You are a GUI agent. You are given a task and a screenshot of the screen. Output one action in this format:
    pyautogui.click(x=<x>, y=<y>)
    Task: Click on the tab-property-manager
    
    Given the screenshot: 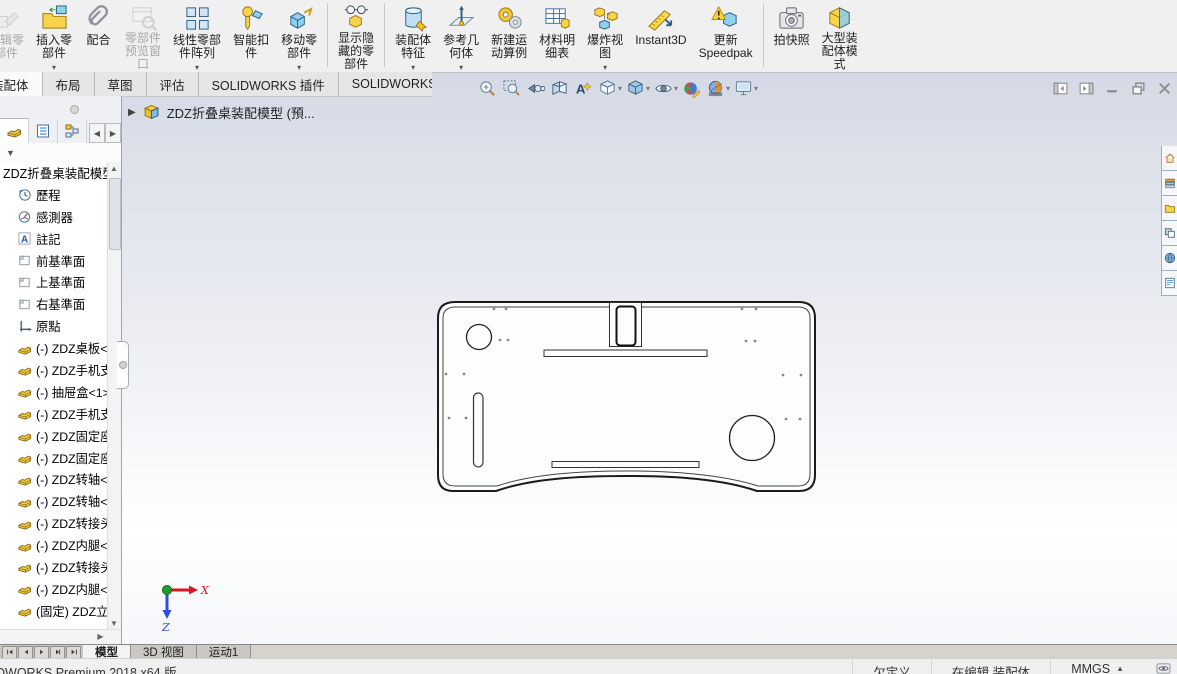 What is the action you would take?
    pyautogui.click(x=43, y=131)
    